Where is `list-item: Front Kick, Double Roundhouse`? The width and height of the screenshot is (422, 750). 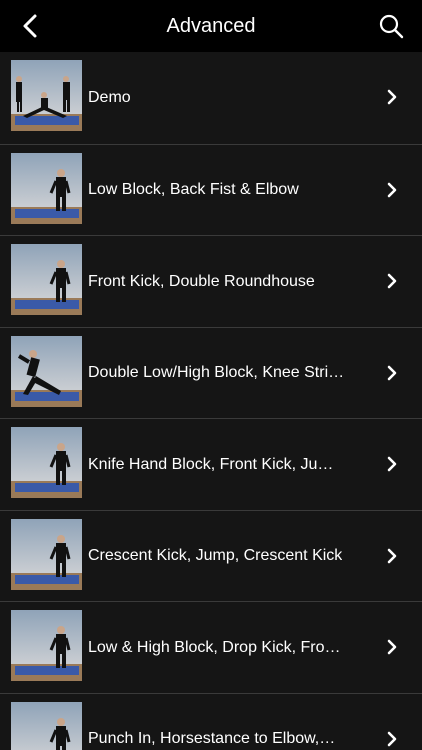
list-item: Front Kick, Double Roundhouse is located at coordinates (211, 281).